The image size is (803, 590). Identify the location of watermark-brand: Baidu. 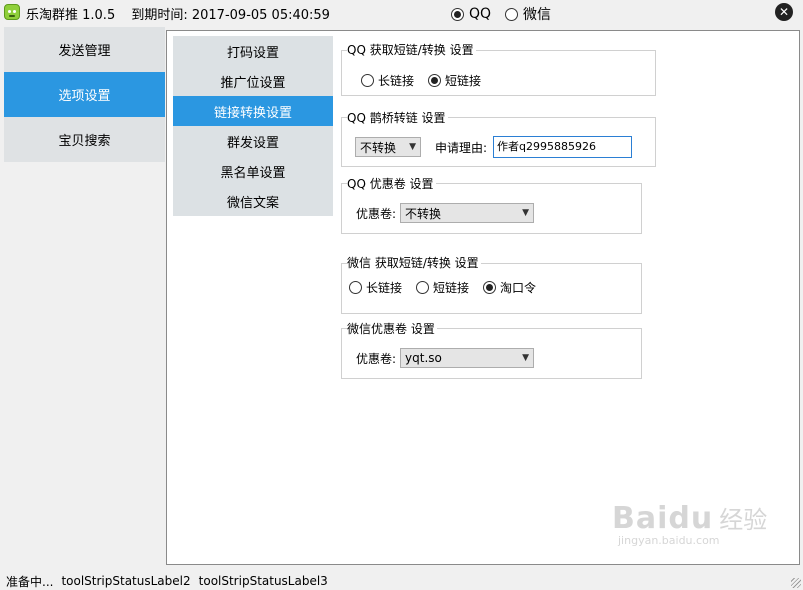
(663, 518).